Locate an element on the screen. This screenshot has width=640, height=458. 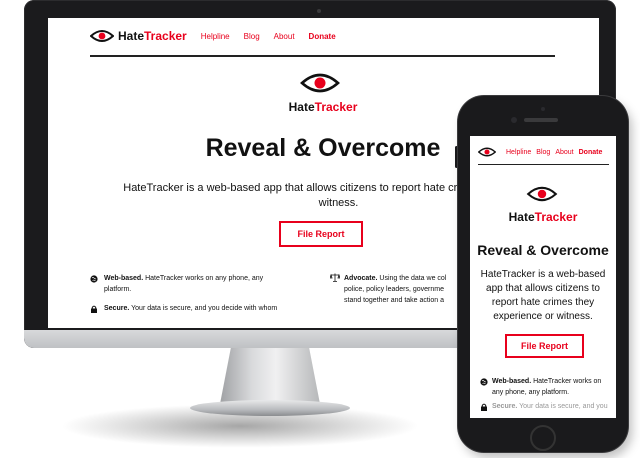
phone-camera is located at coordinates (514, 120).